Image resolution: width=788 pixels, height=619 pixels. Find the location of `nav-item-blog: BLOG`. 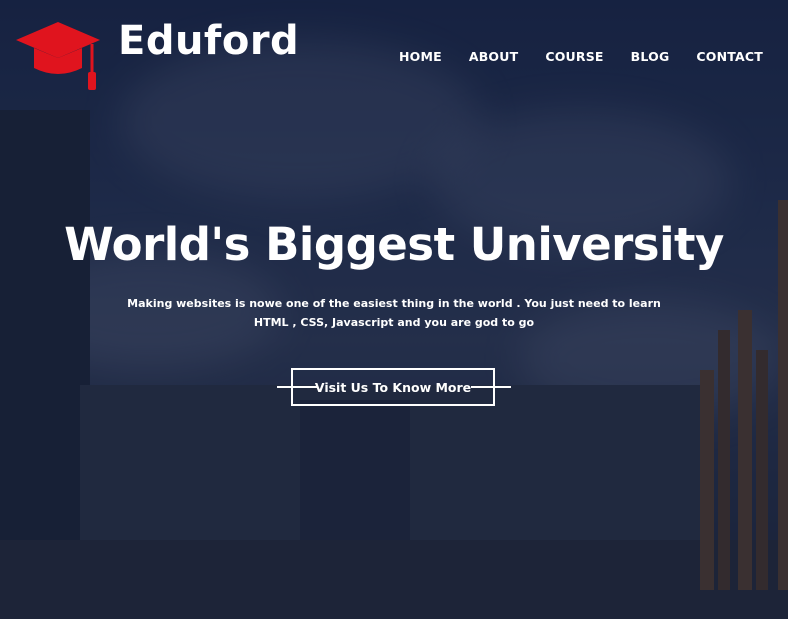

nav-item-blog: BLOG is located at coordinates (650, 56).